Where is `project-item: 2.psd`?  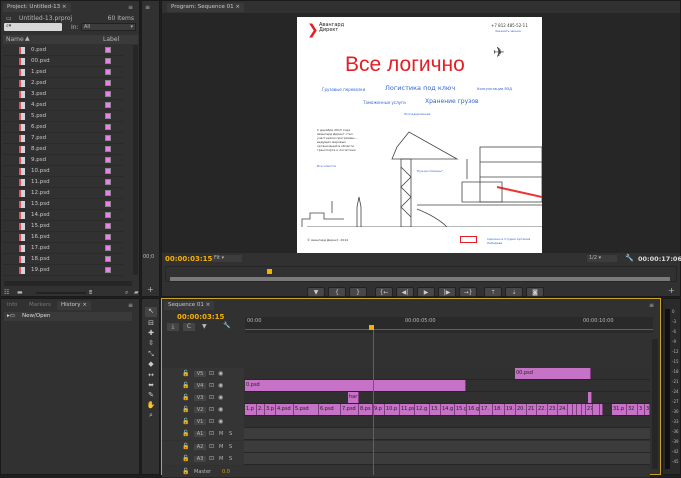
project-item: 2.psd is located at coordinates (63, 83).